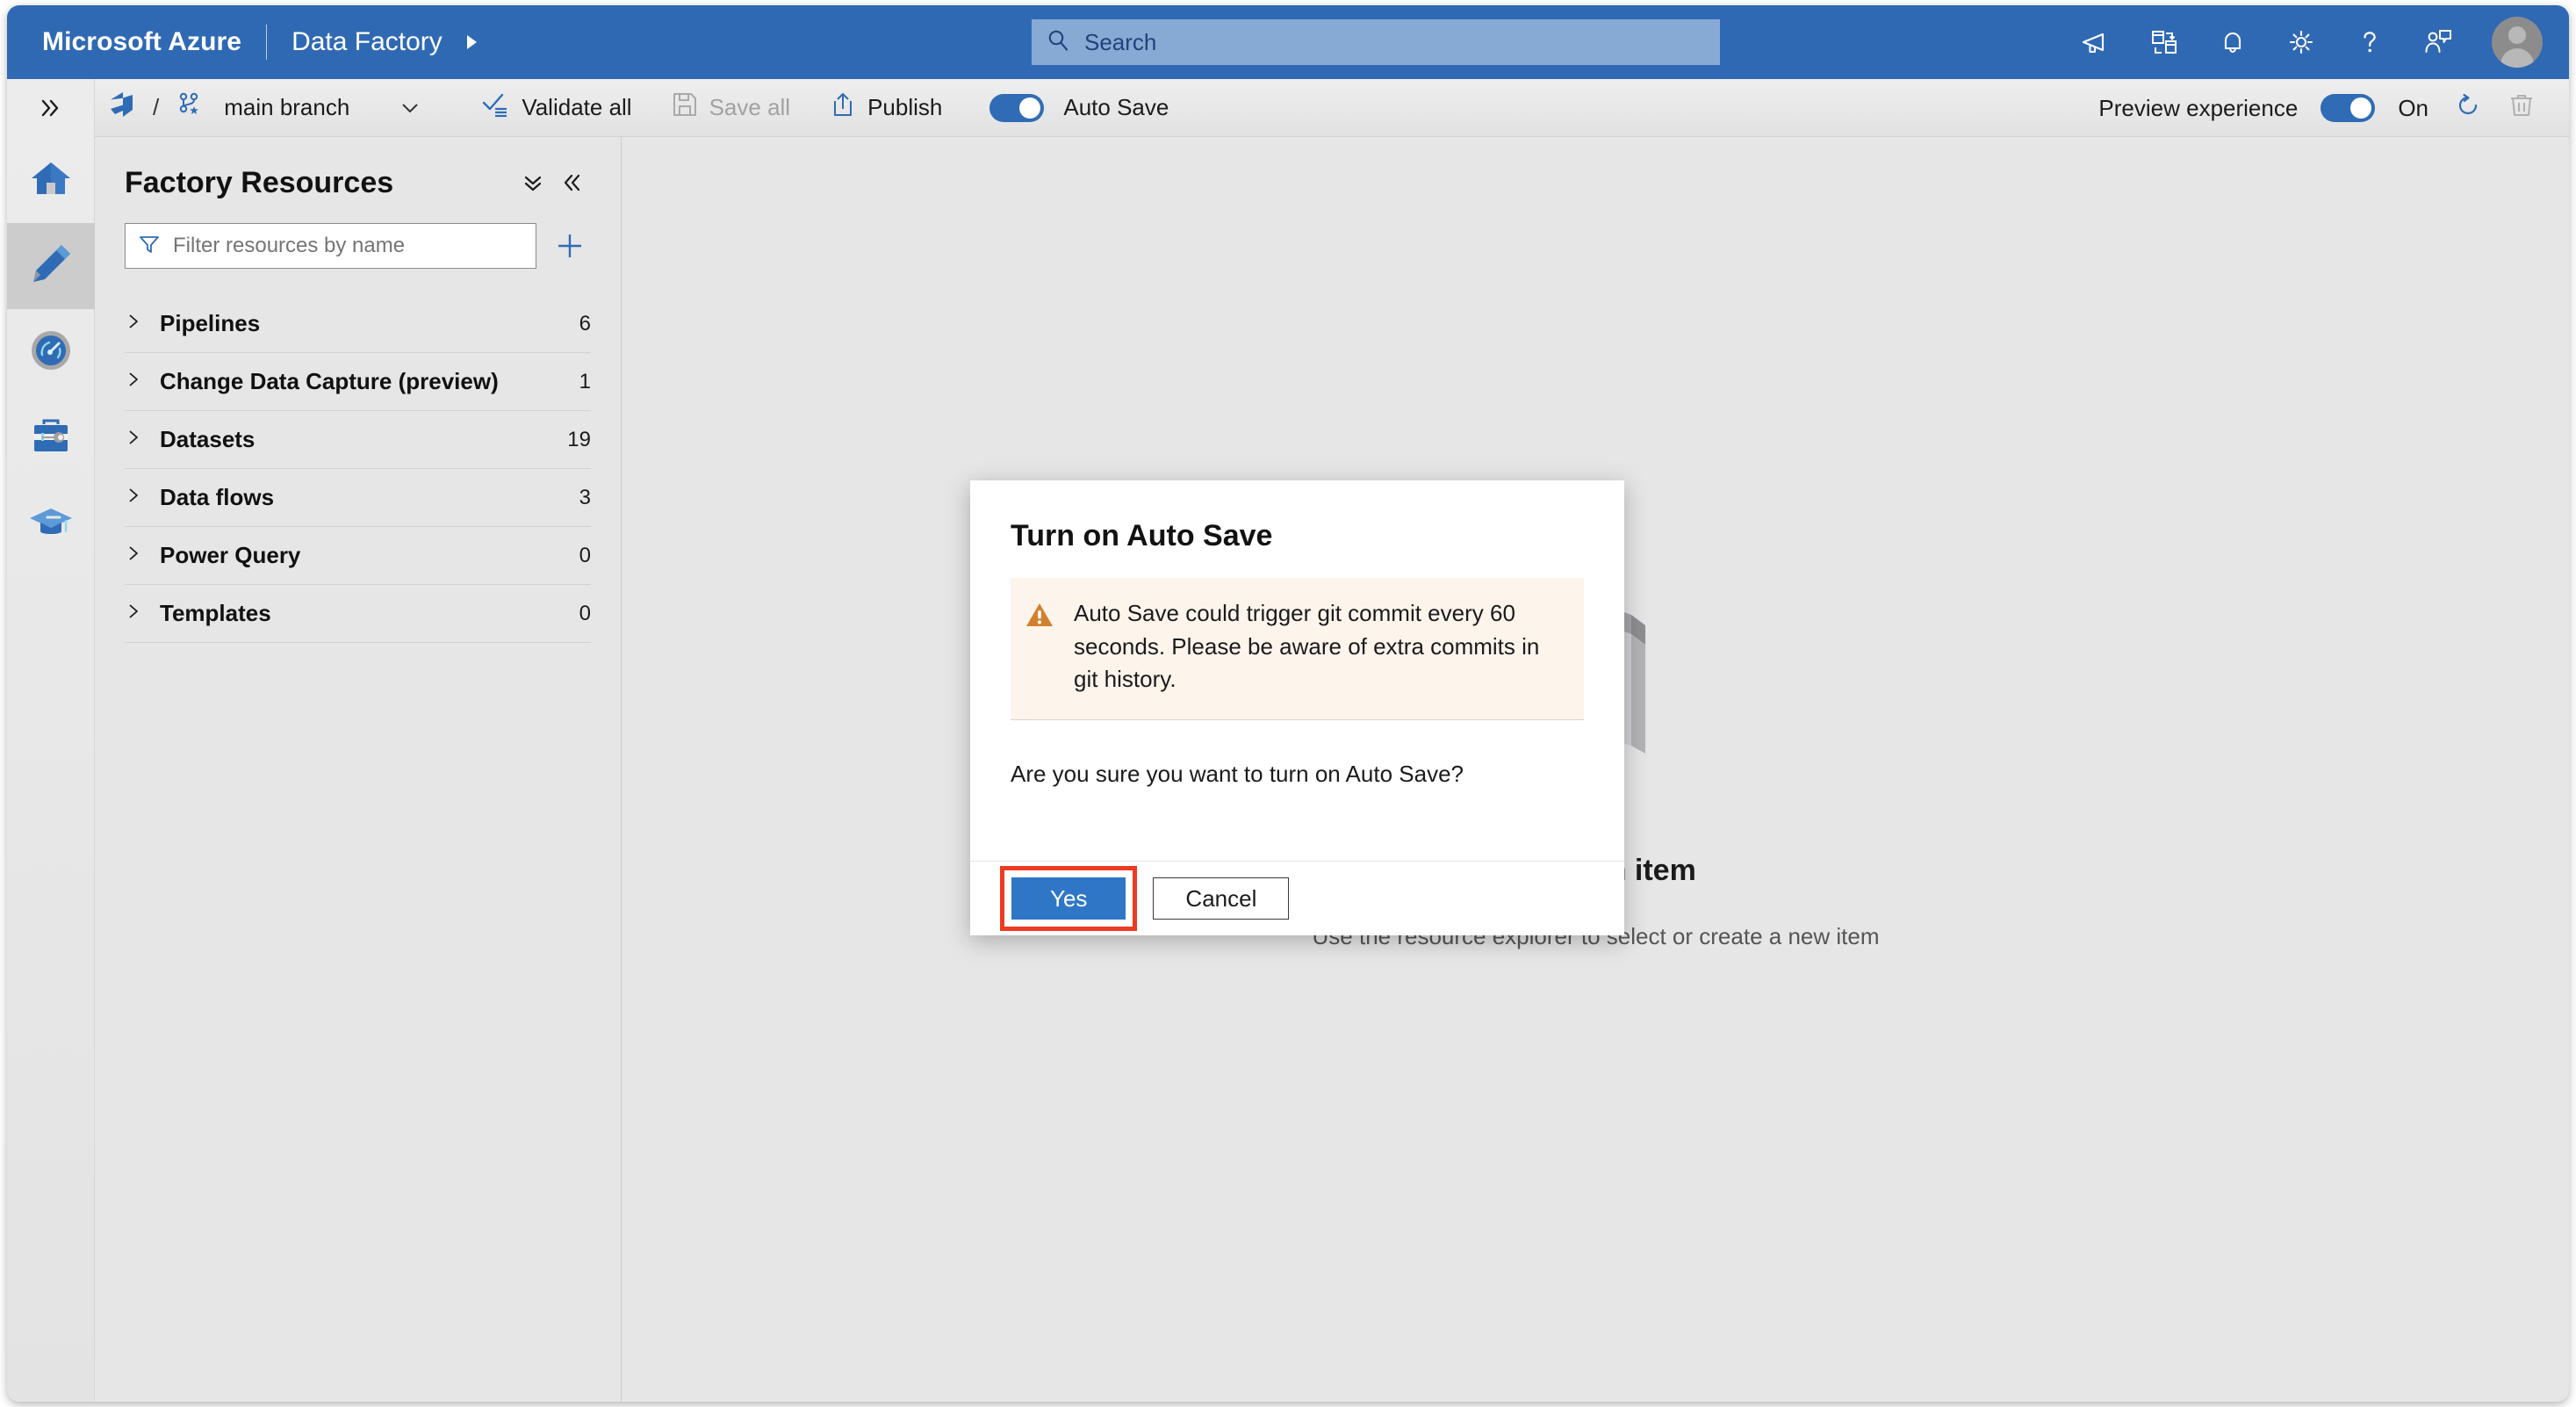 The width and height of the screenshot is (2576, 1407). What do you see at coordinates (471, 42) in the screenshot?
I see `play-caret-icon` at bounding box center [471, 42].